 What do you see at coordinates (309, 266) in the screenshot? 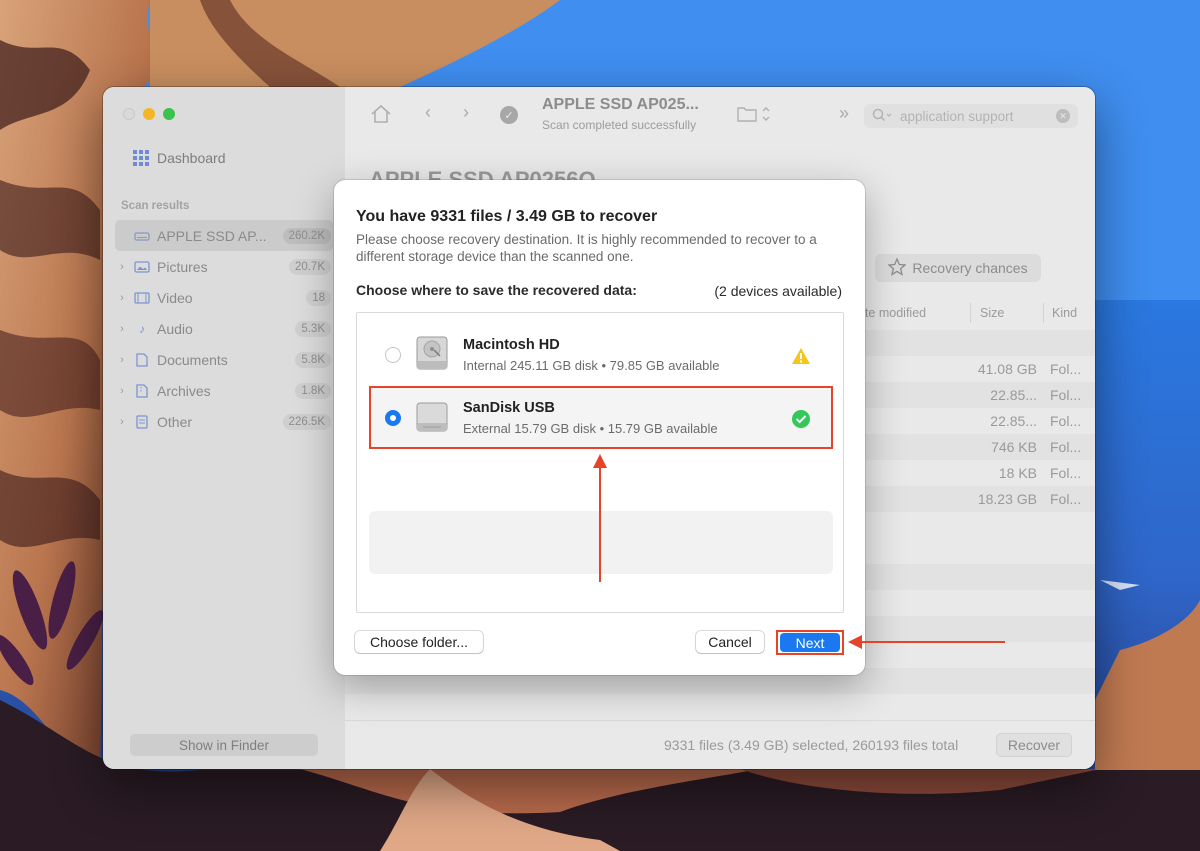
I see `sidebar-item-count: 20.7K` at bounding box center [309, 266].